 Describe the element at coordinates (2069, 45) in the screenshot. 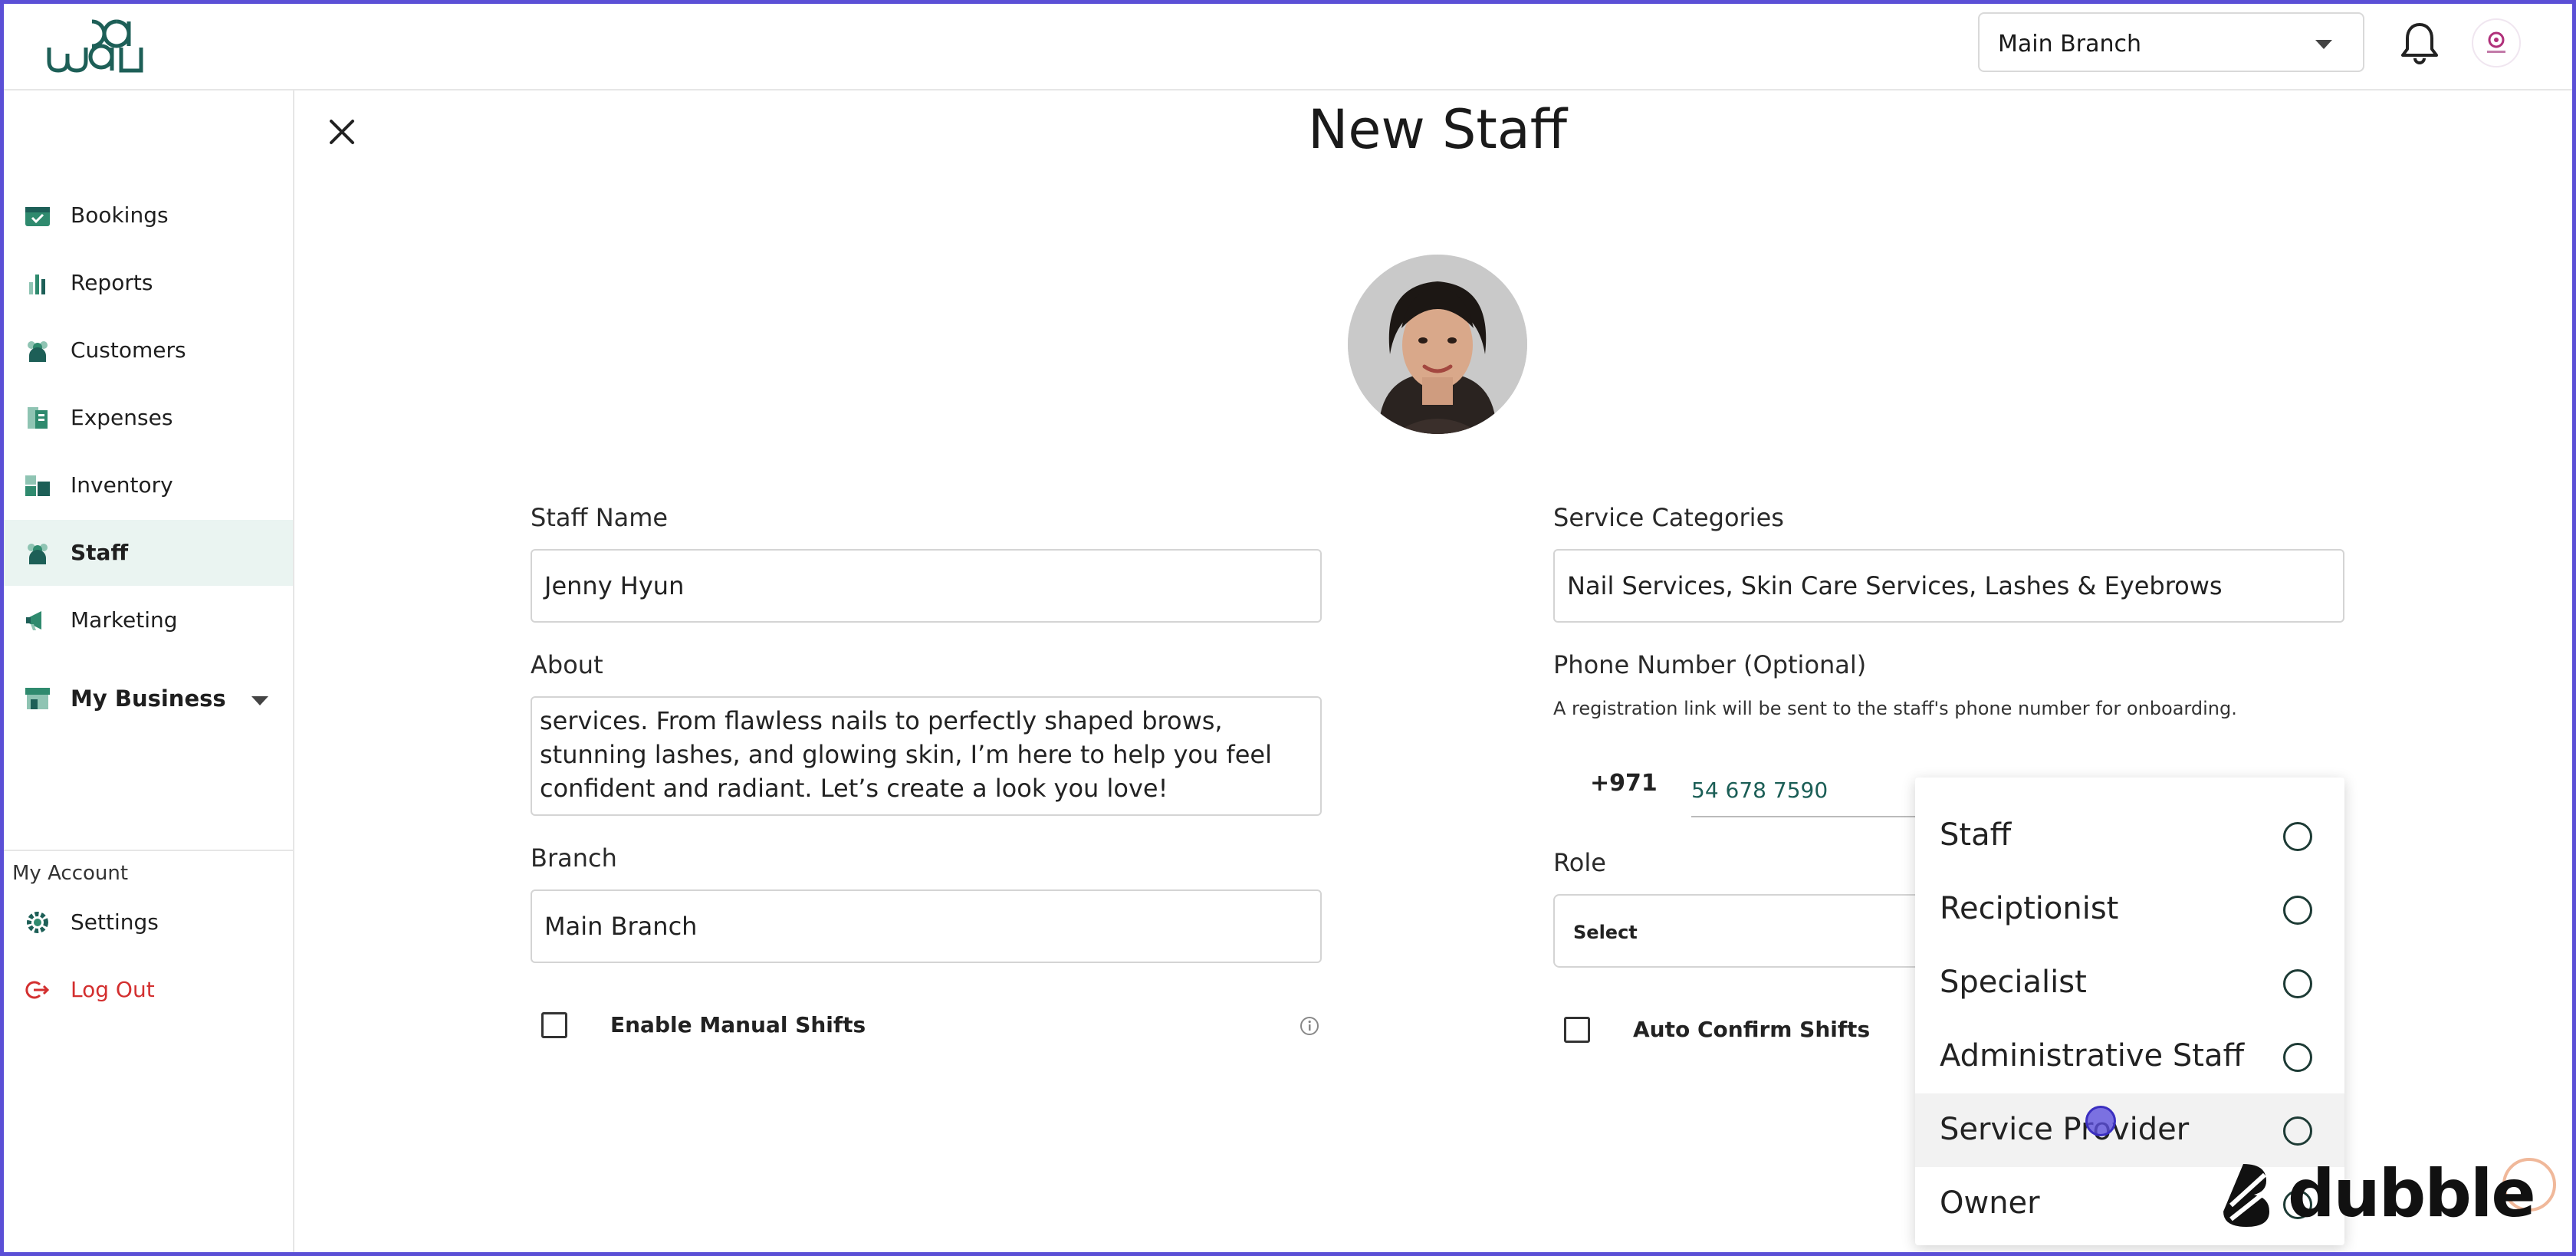

I see `branch-select-value: Main Branch` at that location.